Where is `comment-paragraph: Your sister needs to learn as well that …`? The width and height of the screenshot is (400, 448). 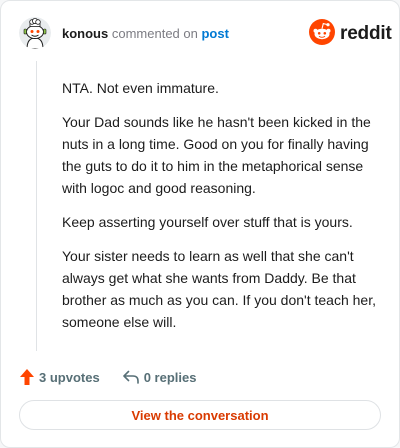 comment-paragraph: Your sister needs to learn as well that … is located at coordinates (219, 289).